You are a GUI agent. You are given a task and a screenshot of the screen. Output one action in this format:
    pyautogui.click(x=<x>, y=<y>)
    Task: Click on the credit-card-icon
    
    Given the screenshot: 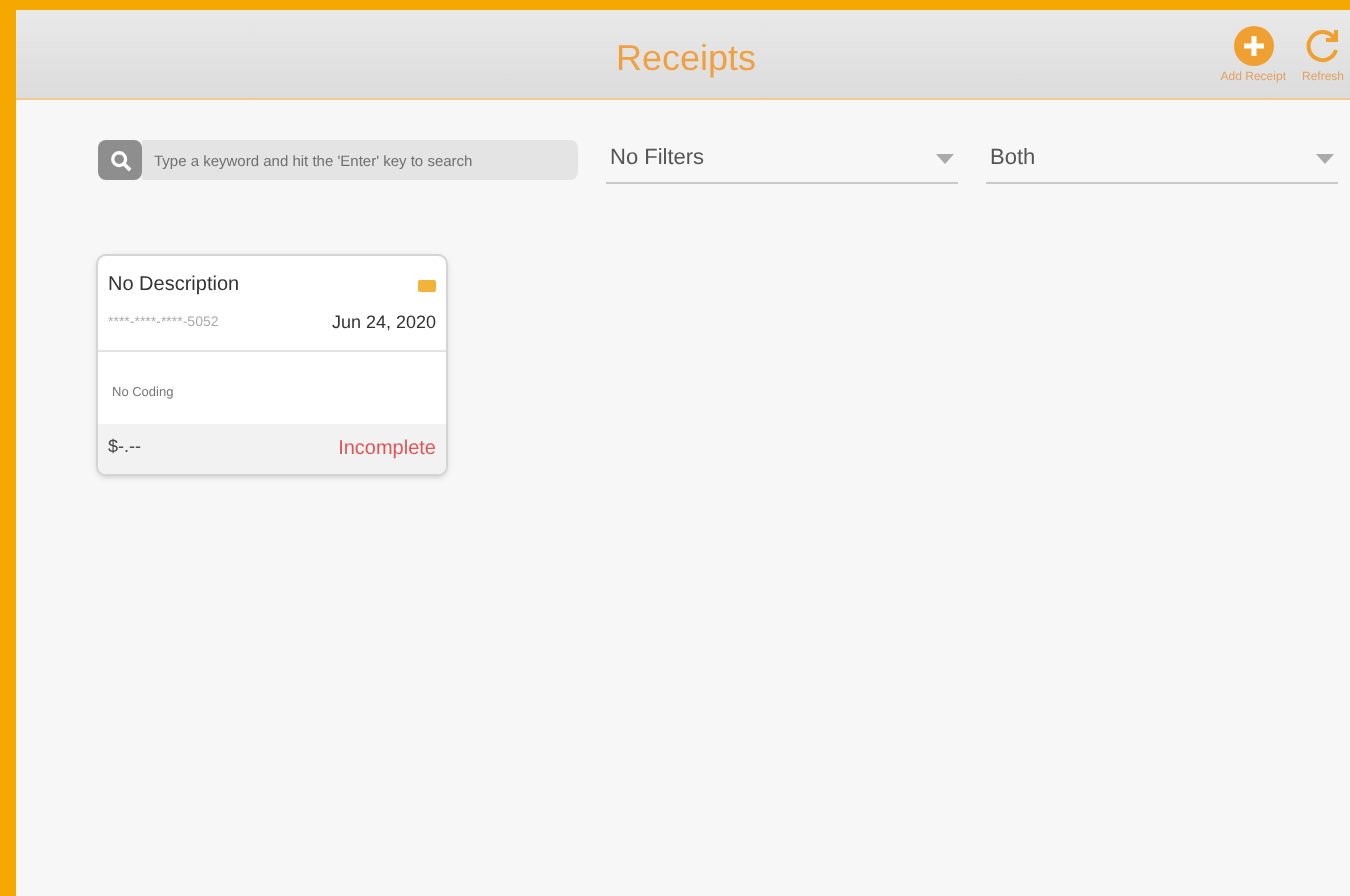 What is the action you would take?
    pyautogui.click(x=427, y=285)
    